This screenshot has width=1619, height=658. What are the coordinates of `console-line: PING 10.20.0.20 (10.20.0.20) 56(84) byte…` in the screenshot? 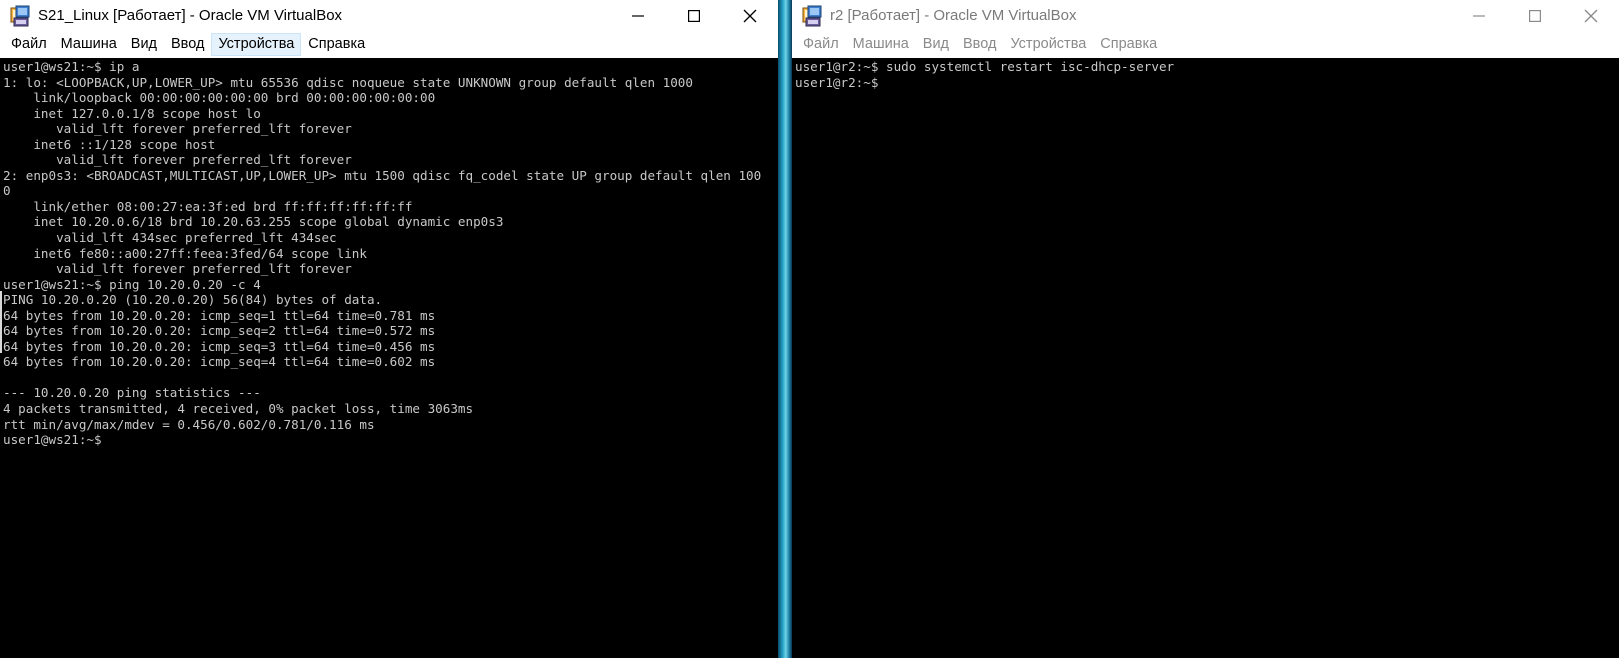 It's located at (193, 300).